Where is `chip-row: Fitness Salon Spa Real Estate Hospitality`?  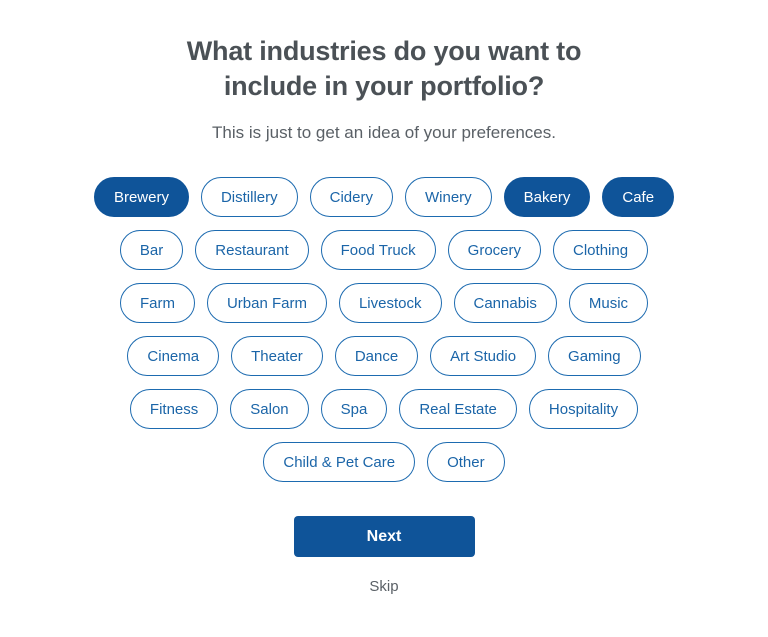 chip-row: Fitness Salon Spa Real Estate Hospitality is located at coordinates (384, 409).